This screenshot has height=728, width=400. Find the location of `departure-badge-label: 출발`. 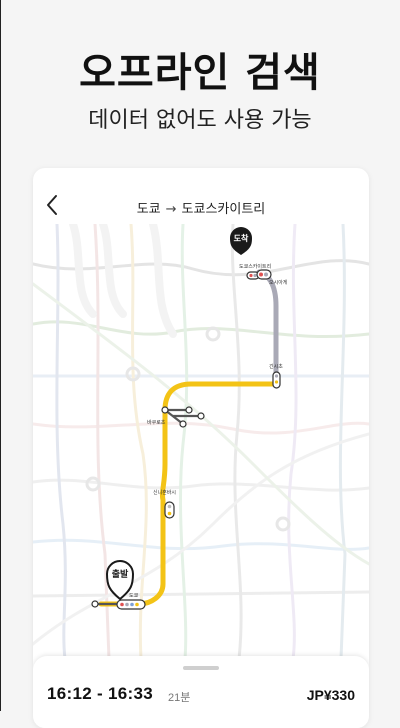

departure-badge-label: 출발 is located at coordinates (120, 574).